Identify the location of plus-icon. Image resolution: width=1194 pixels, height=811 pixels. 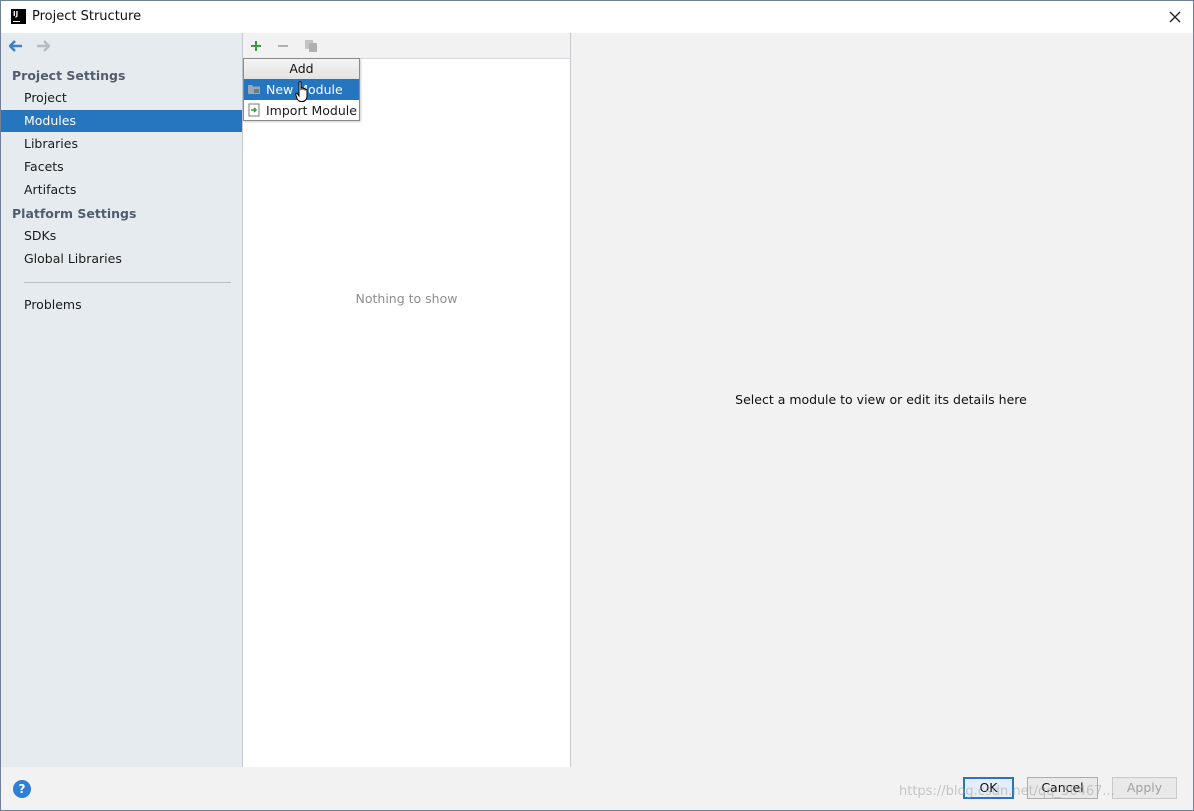
(256, 46).